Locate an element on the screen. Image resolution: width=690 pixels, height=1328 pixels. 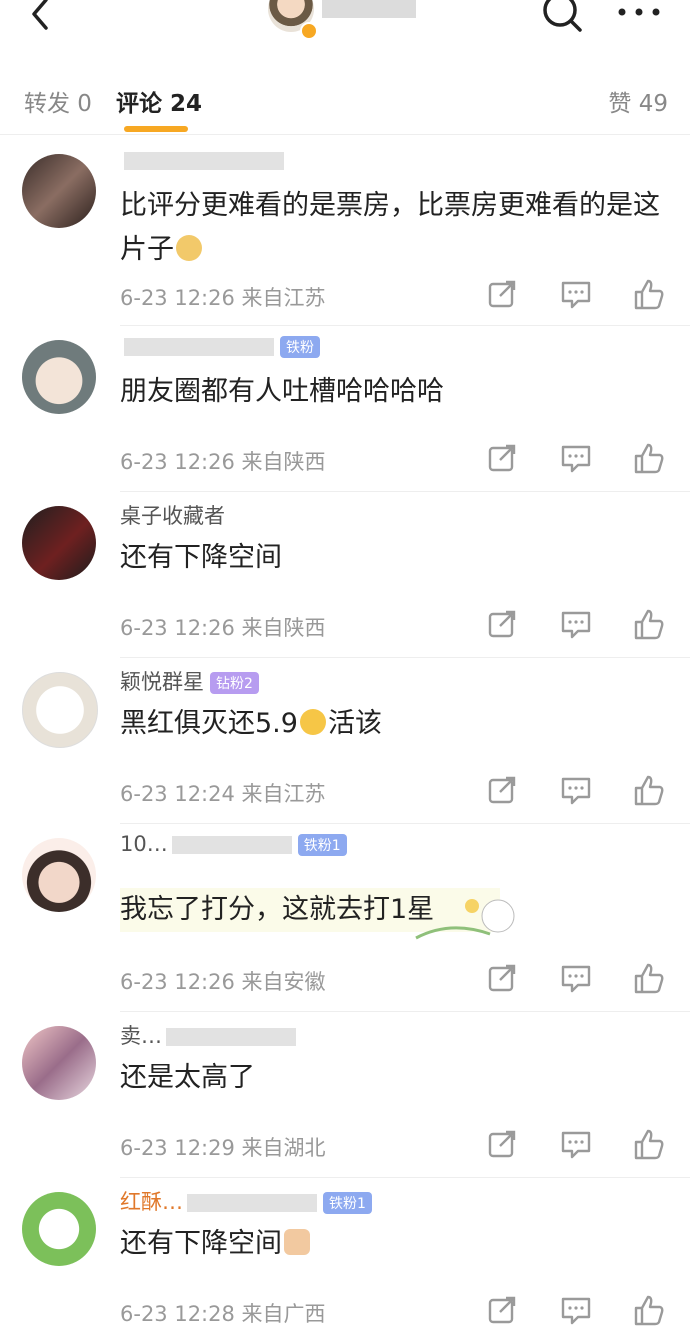
flower-sticker-icon is located at coordinates (465, 919).